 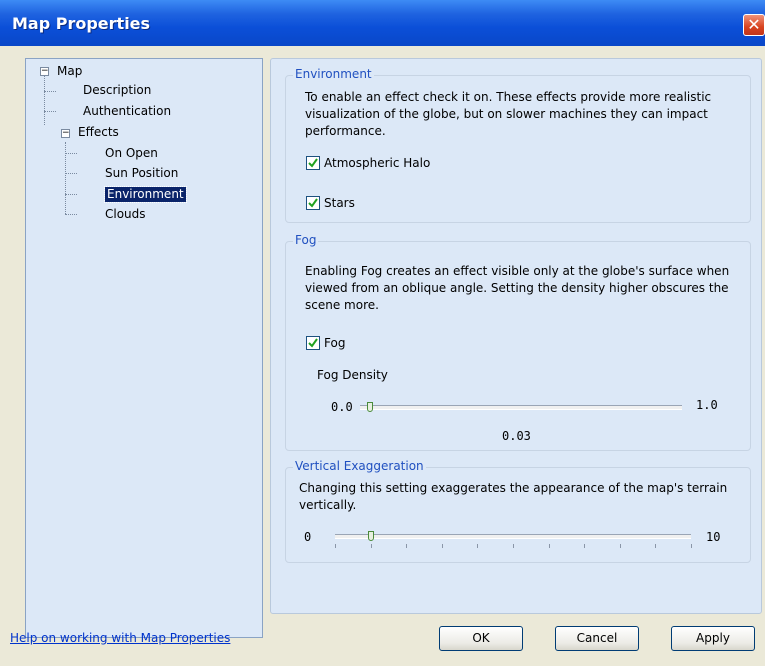 I want to click on environment-legend: Environment, so click(x=333, y=74).